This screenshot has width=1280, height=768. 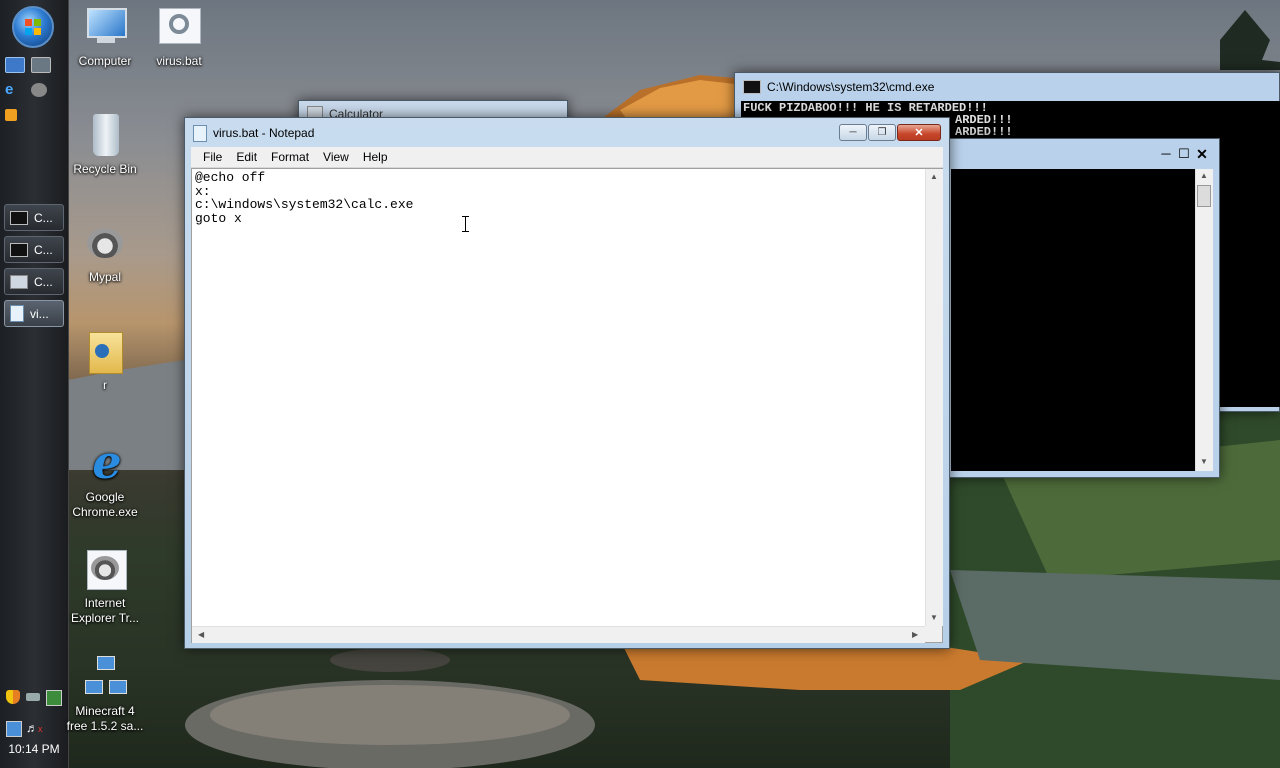 What do you see at coordinates (1007, 87) in the screenshot?
I see `cmd-titlebar: C:\Windows\system32\cmd.exe` at bounding box center [1007, 87].